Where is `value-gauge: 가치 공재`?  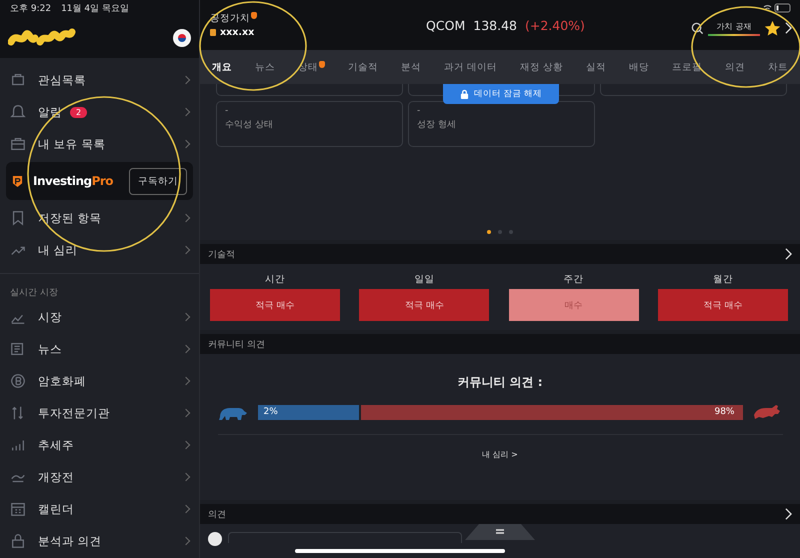
value-gauge: 가치 공재 is located at coordinates (734, 28).